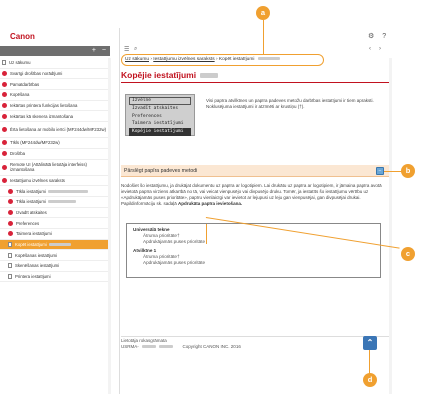 The height and width of the screenshot is (394, 421). Describe the element at coordinates (160, 101) in the screenshot. I see `panel-row: Izvēlne` at that location.